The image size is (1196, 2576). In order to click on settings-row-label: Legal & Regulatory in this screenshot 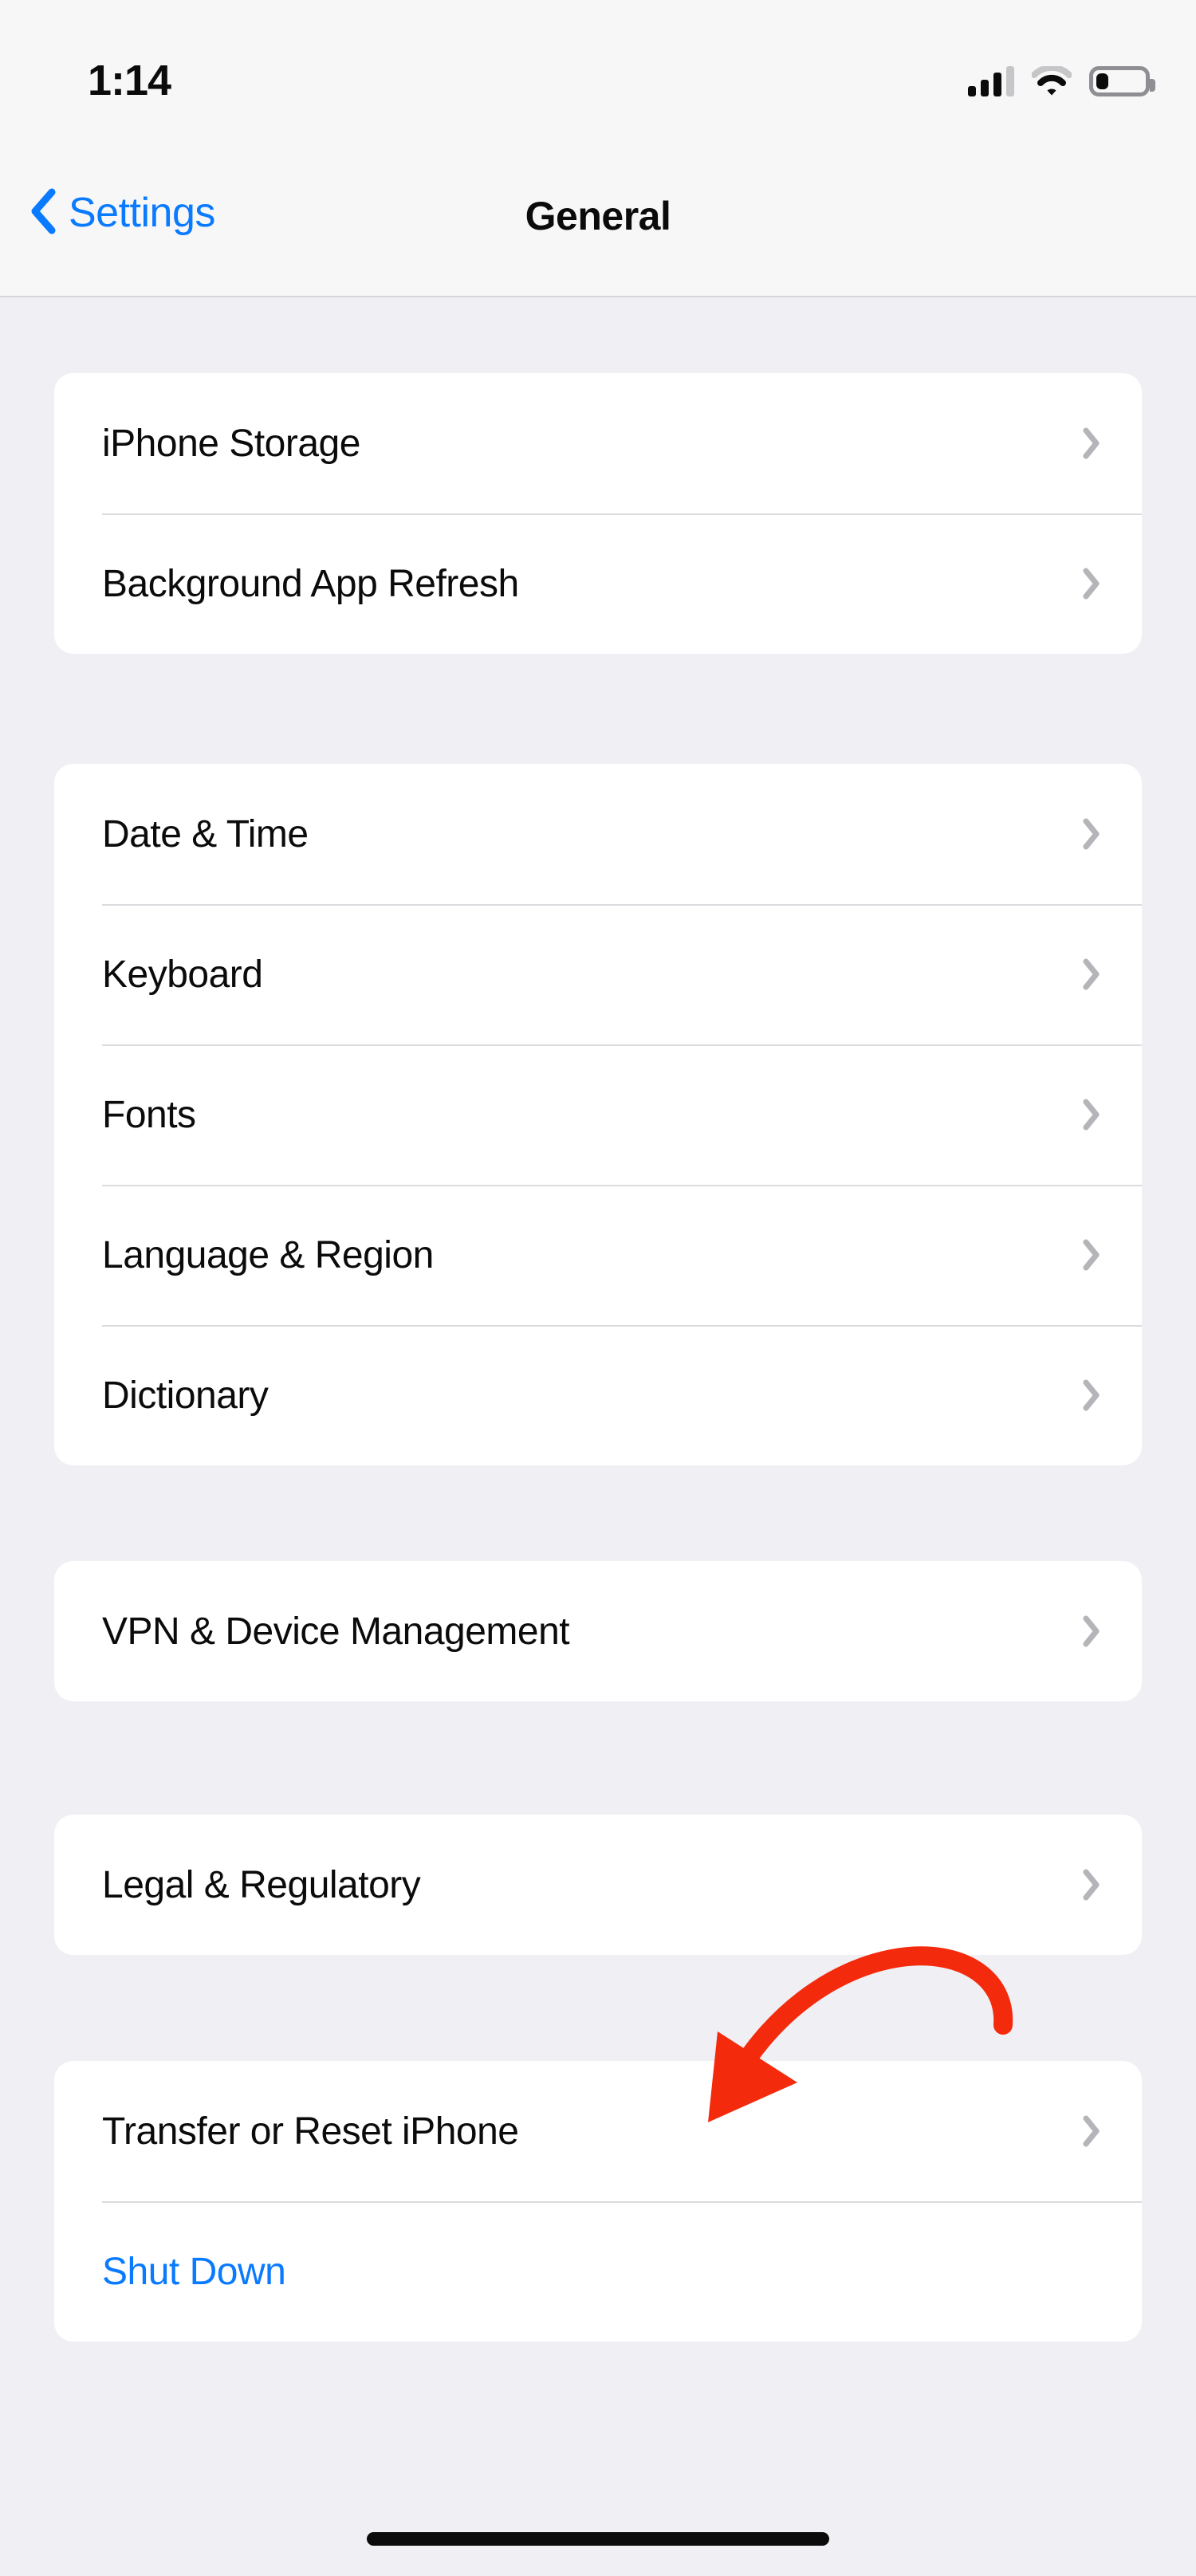, I will do `click(261, 1884)`.